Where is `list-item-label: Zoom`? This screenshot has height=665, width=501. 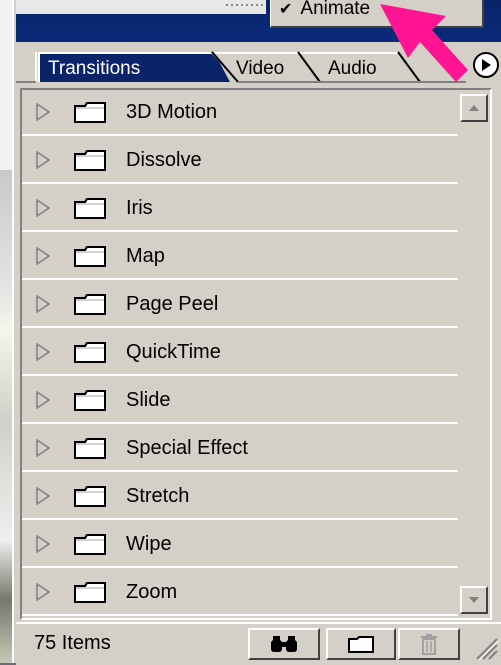 list-item-label: Zoom is located at coordinates (152, 591).